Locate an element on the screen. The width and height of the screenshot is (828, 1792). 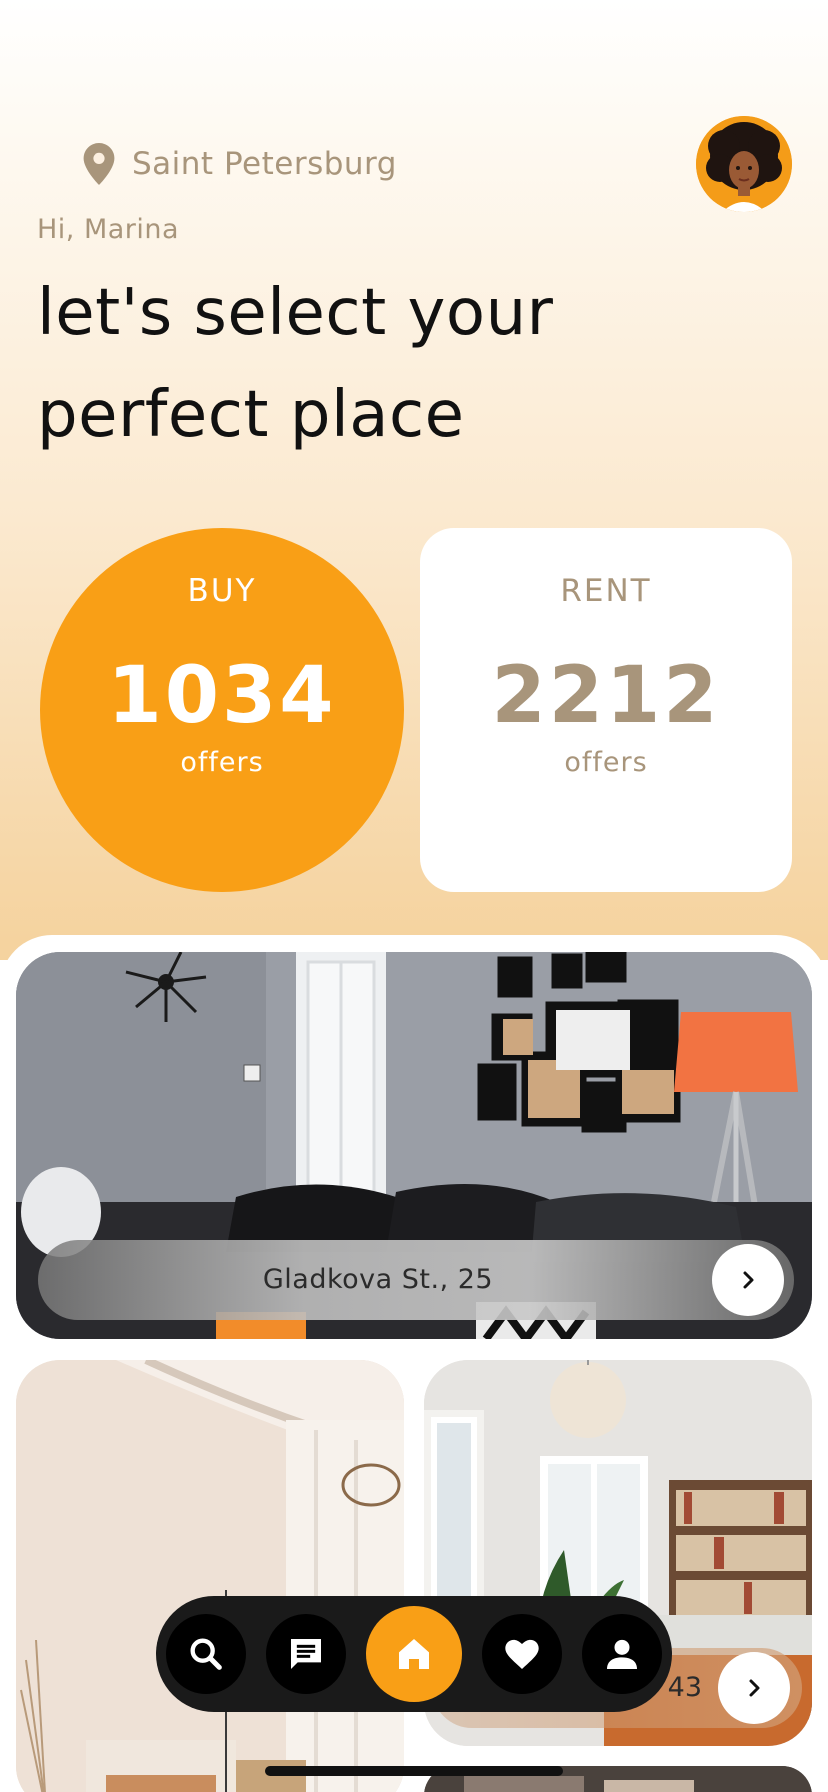
user-avatar-image is located at coordinates (744, 164).